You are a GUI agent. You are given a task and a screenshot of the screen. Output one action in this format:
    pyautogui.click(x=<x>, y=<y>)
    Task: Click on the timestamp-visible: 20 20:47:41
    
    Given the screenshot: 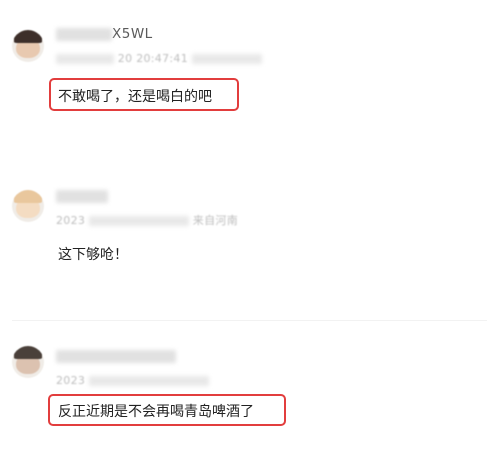 What is the action you would take?
    pyautogui.click(x=152, y=58)
    